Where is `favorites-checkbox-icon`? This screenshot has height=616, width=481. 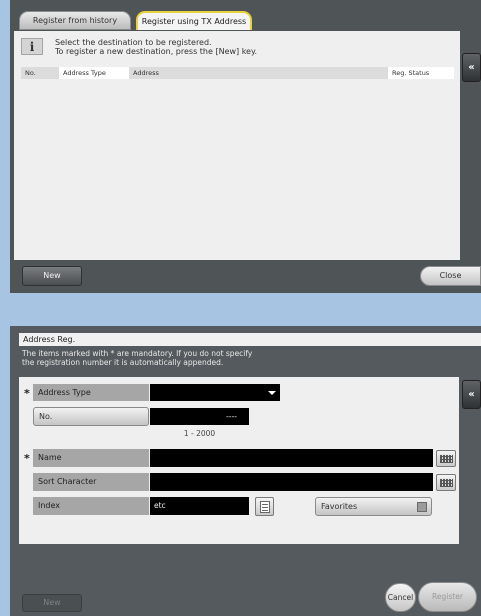
favorites-checkbox-icon is located at coordinates (422, 507).